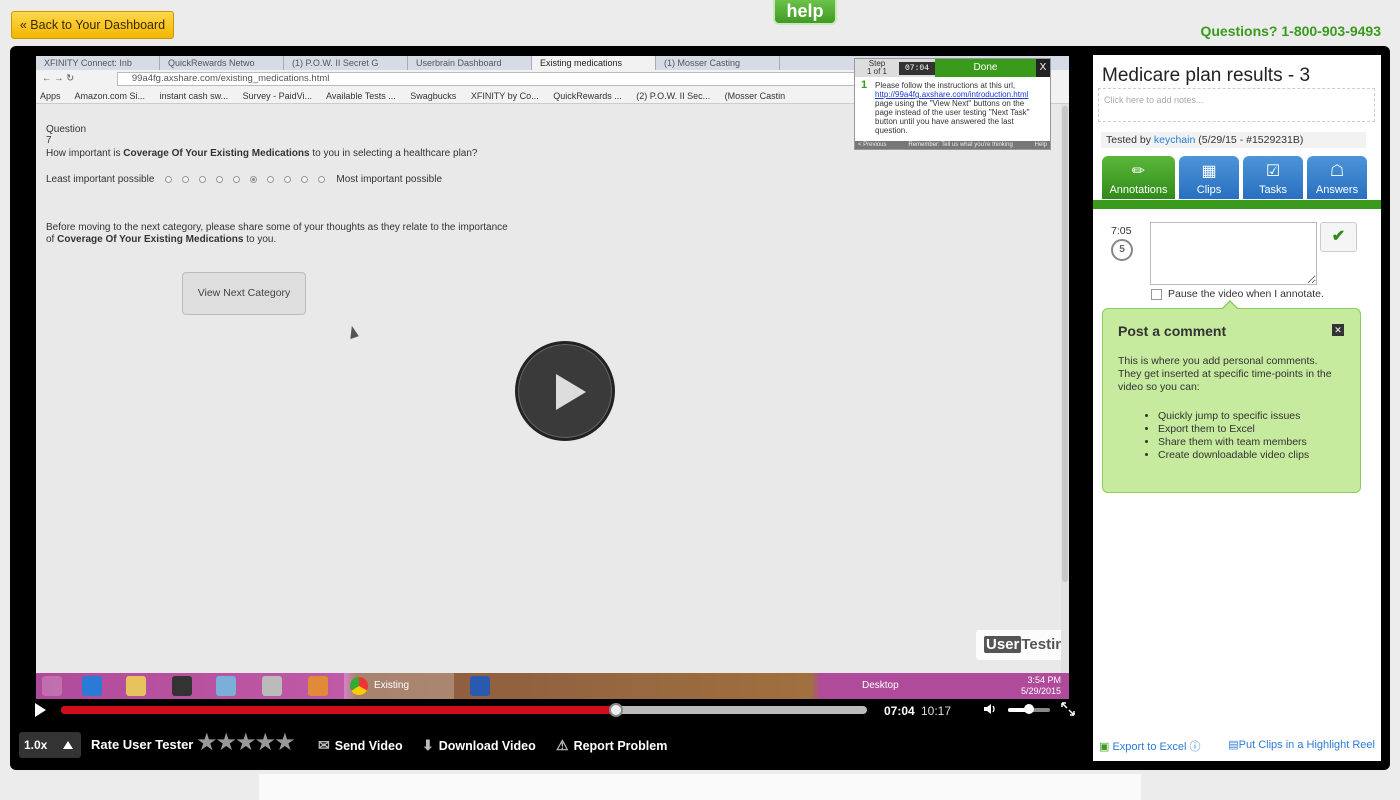 The width and height of the screenshot is (1400, 800). Describe the element at coordinates (360, 745) in the screenshot. I see `send-video-button: ✉ Send Video` at that location.